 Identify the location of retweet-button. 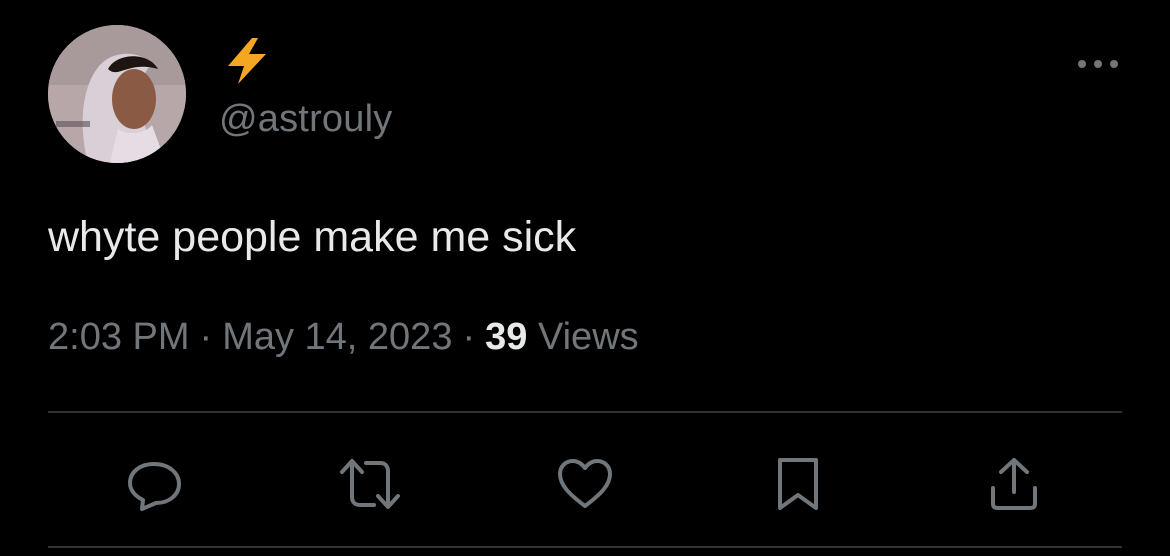
(370, 484).